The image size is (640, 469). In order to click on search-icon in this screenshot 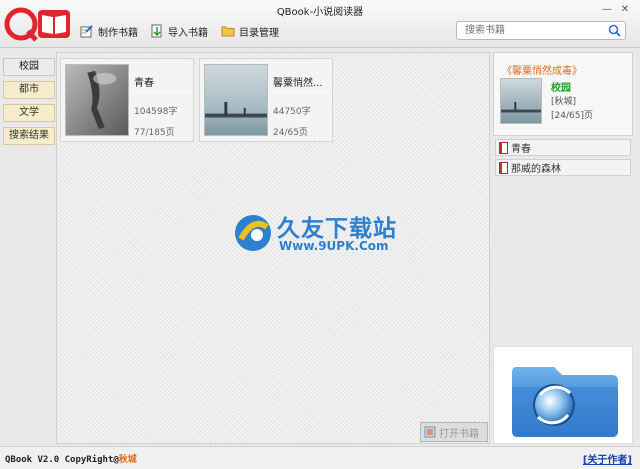, I will do `click(614, 30)`.